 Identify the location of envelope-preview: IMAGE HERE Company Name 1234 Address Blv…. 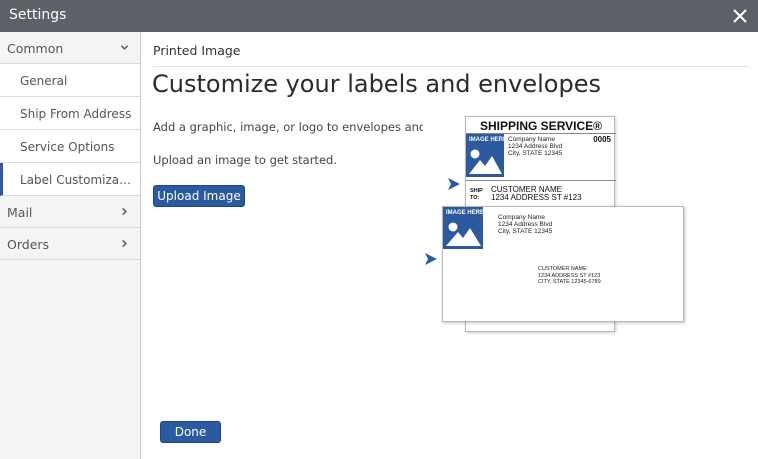
(563, 264).